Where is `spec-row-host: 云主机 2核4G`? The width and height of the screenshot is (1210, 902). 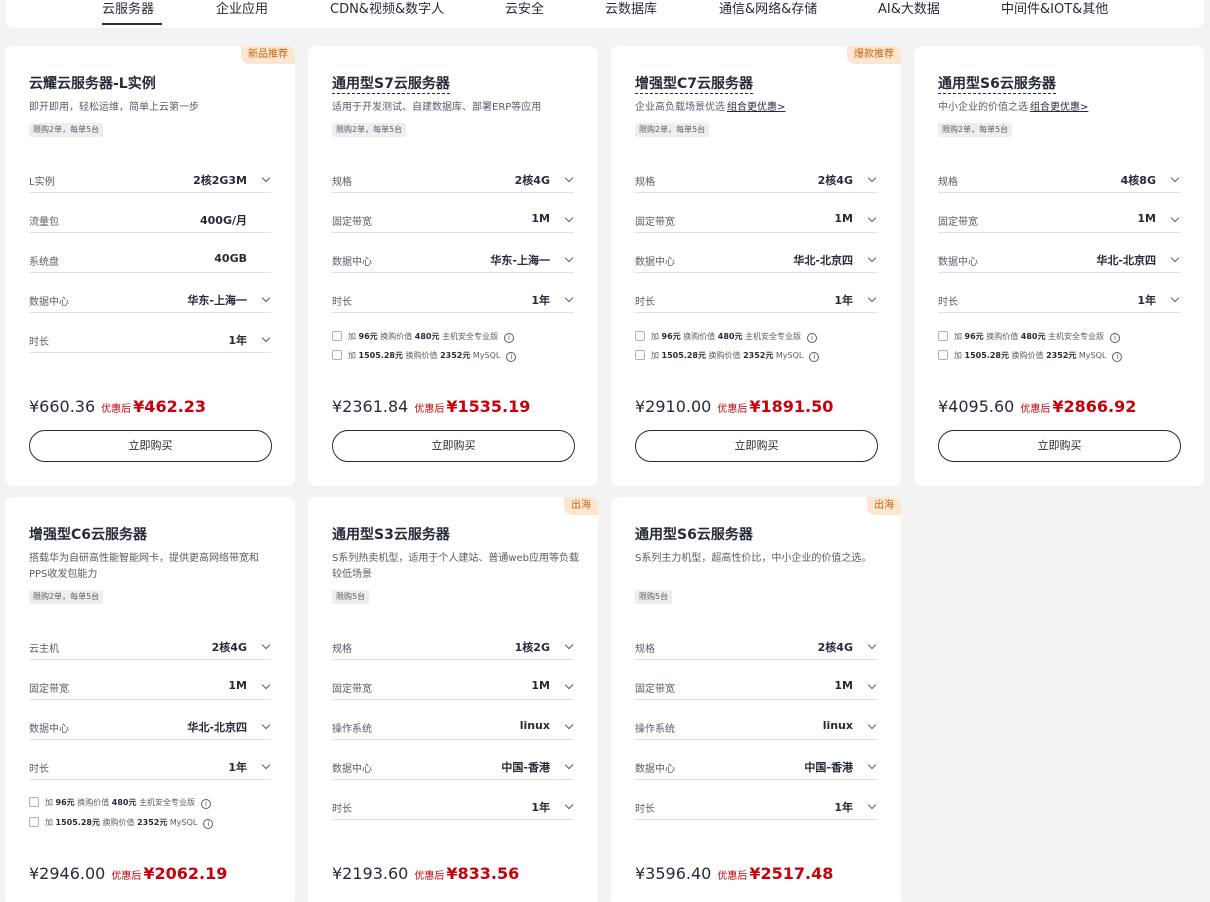 spec-row-host: 云主机 2核4G is located at coordinates (150, 650).